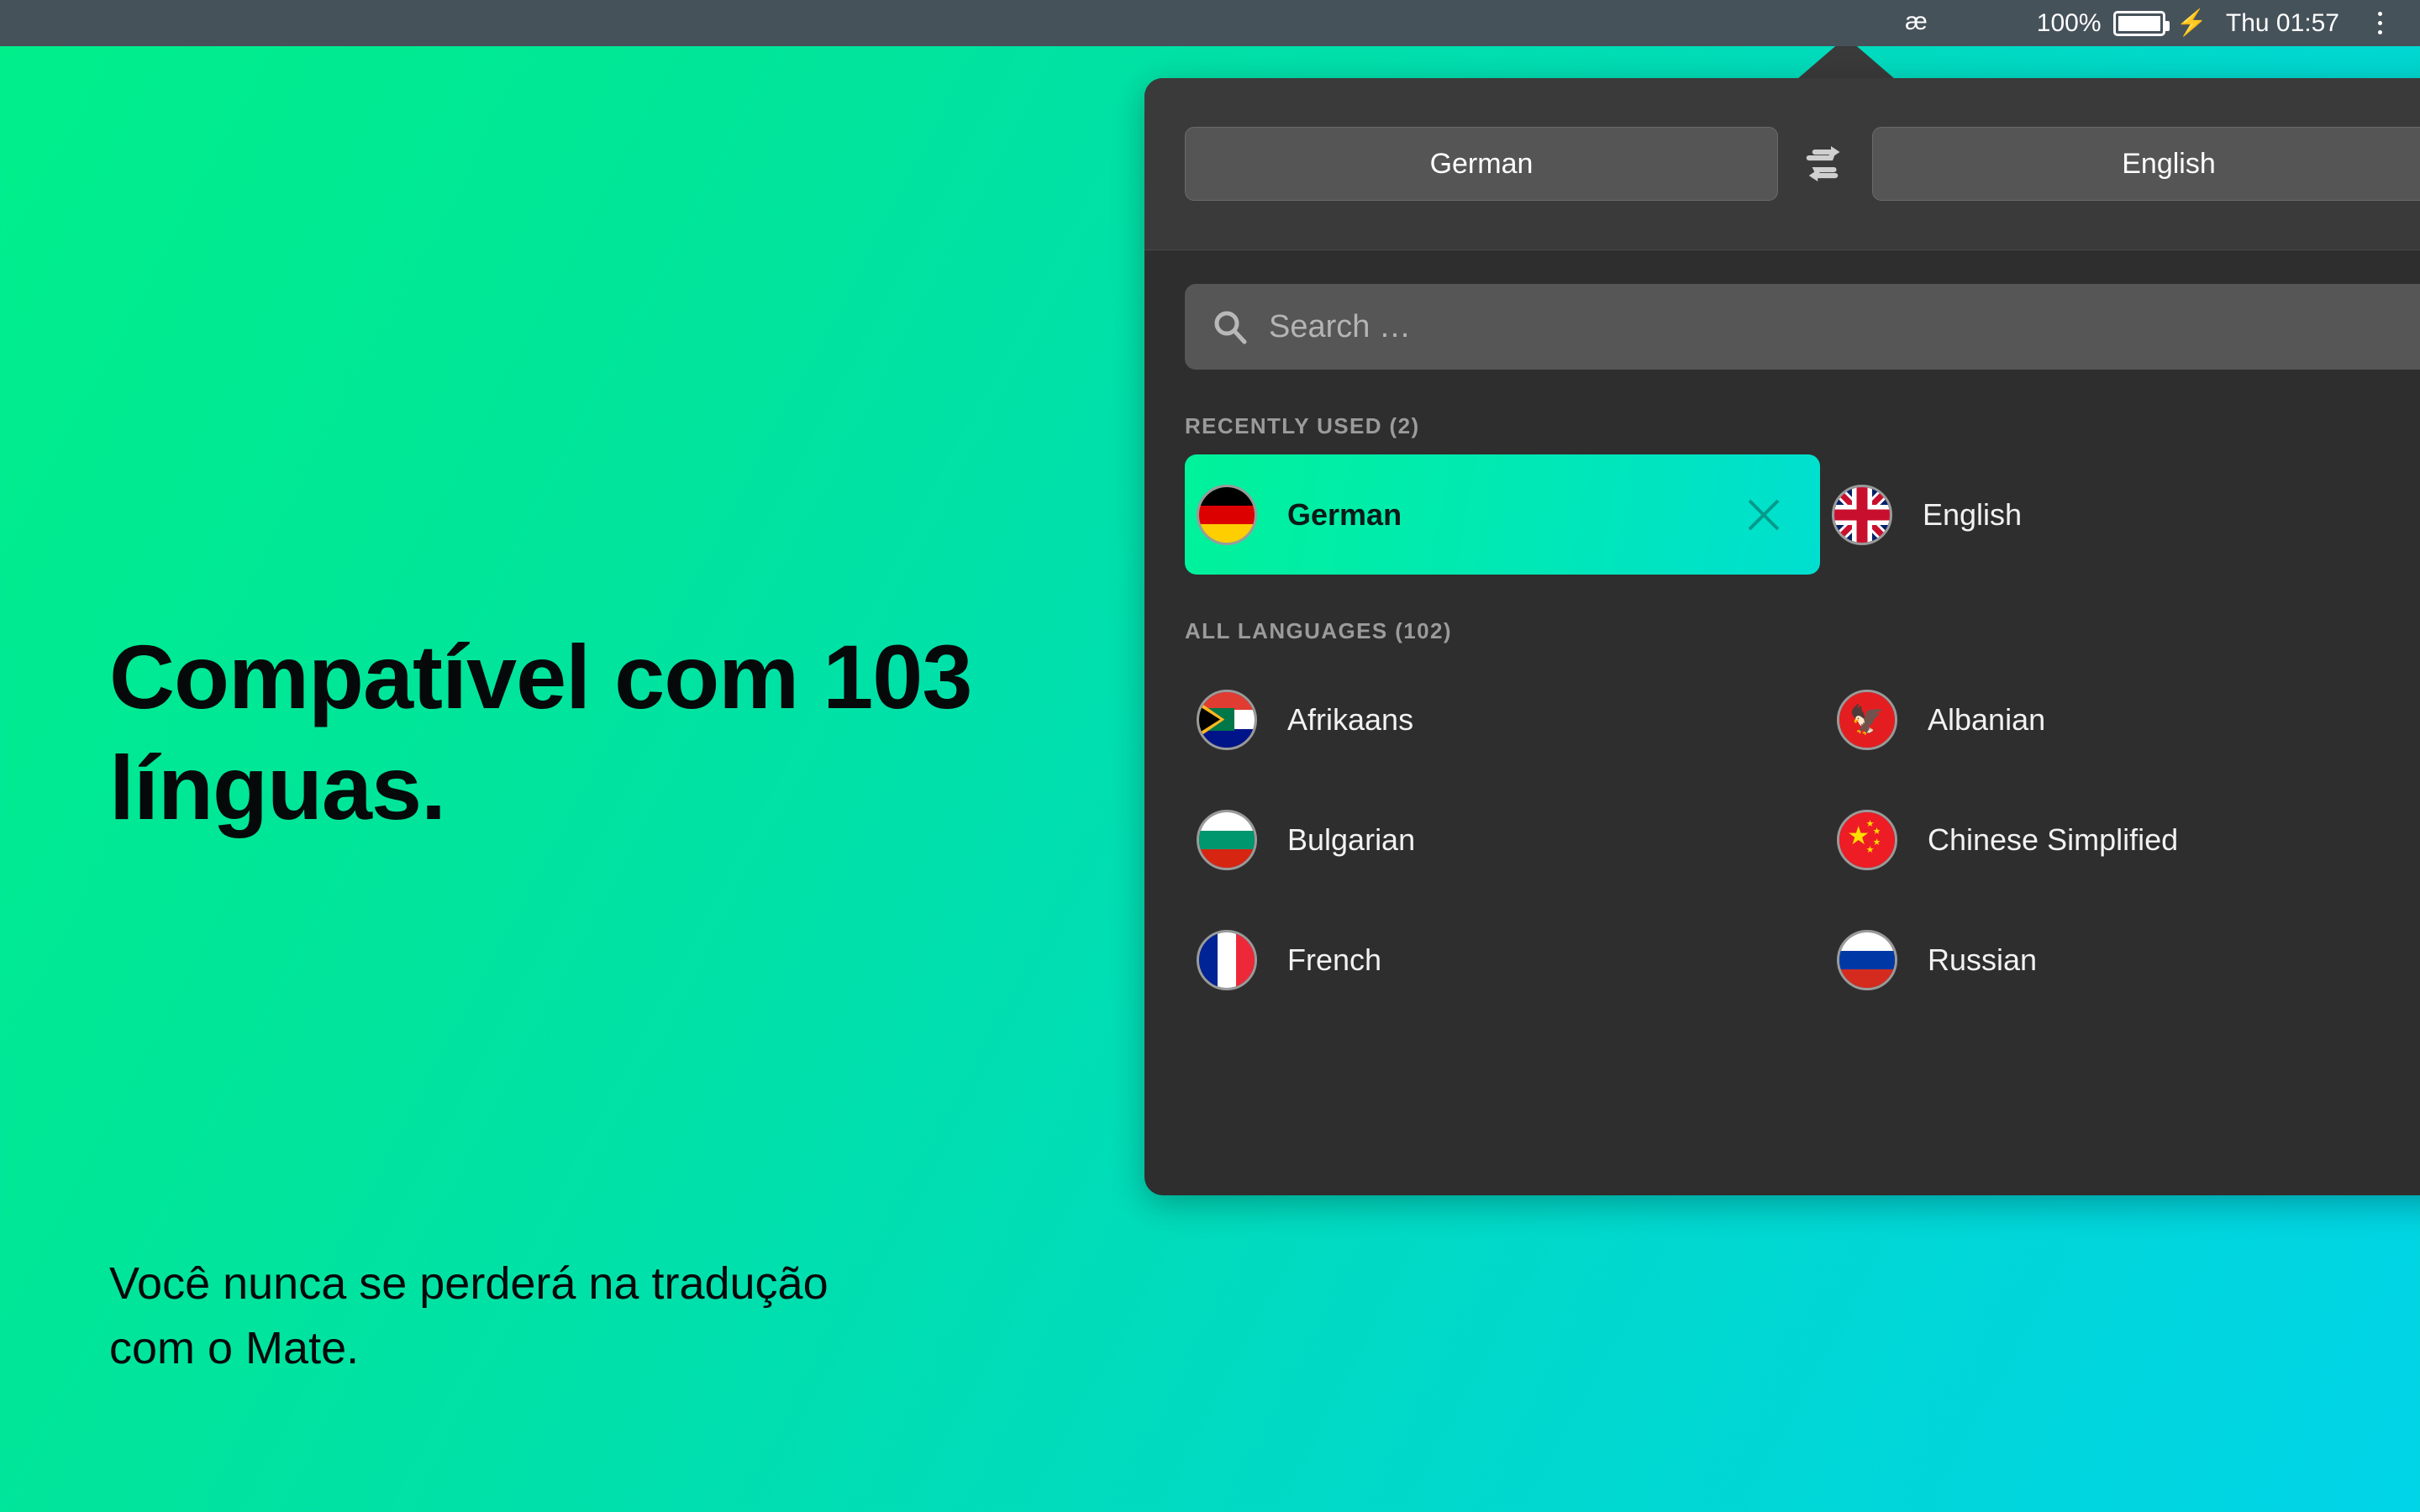  I want to click on popover-header: German English, so click(1782, 164).